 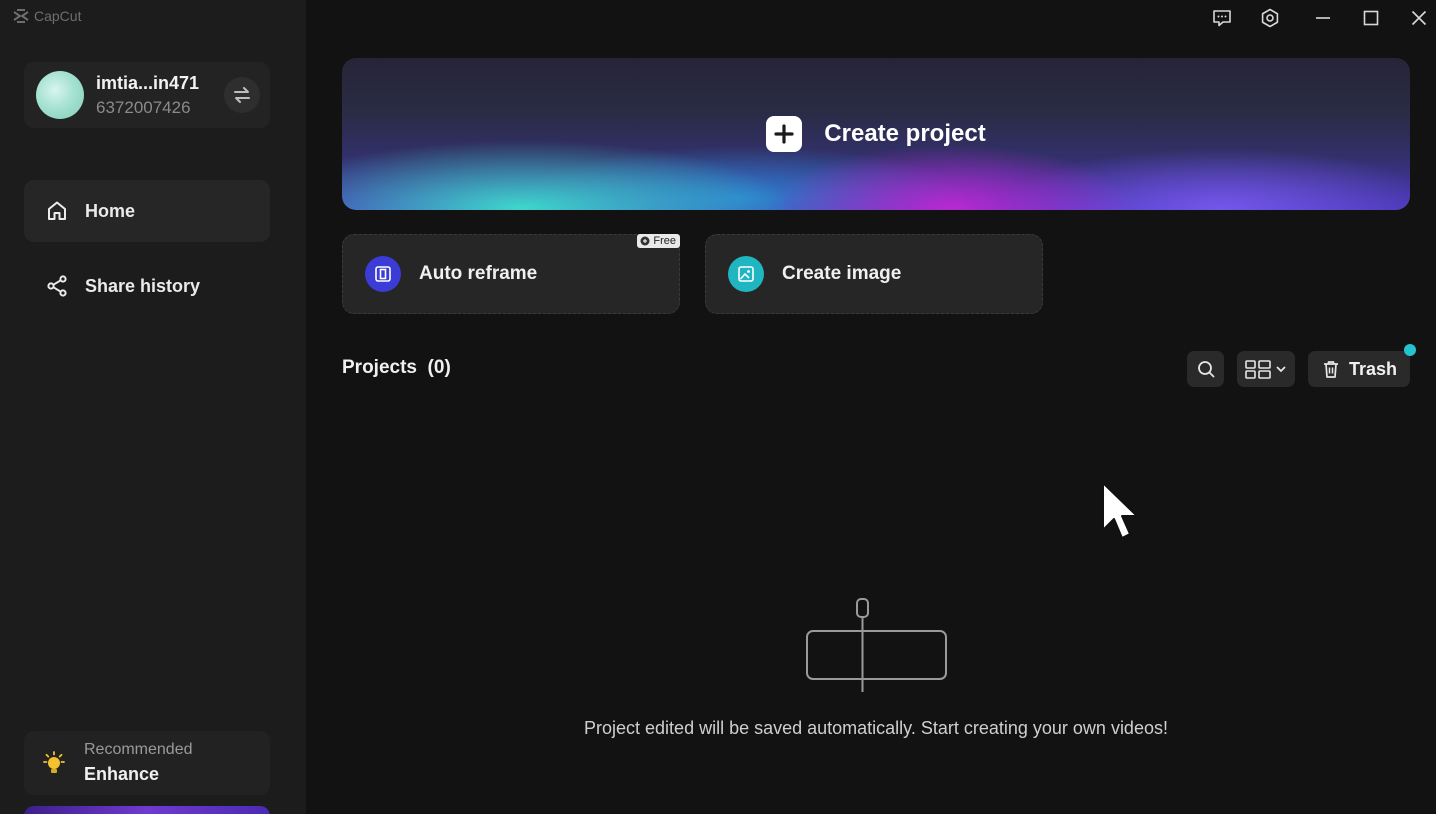 I want to click on feedback-icon, so click(x=1222, y=18).